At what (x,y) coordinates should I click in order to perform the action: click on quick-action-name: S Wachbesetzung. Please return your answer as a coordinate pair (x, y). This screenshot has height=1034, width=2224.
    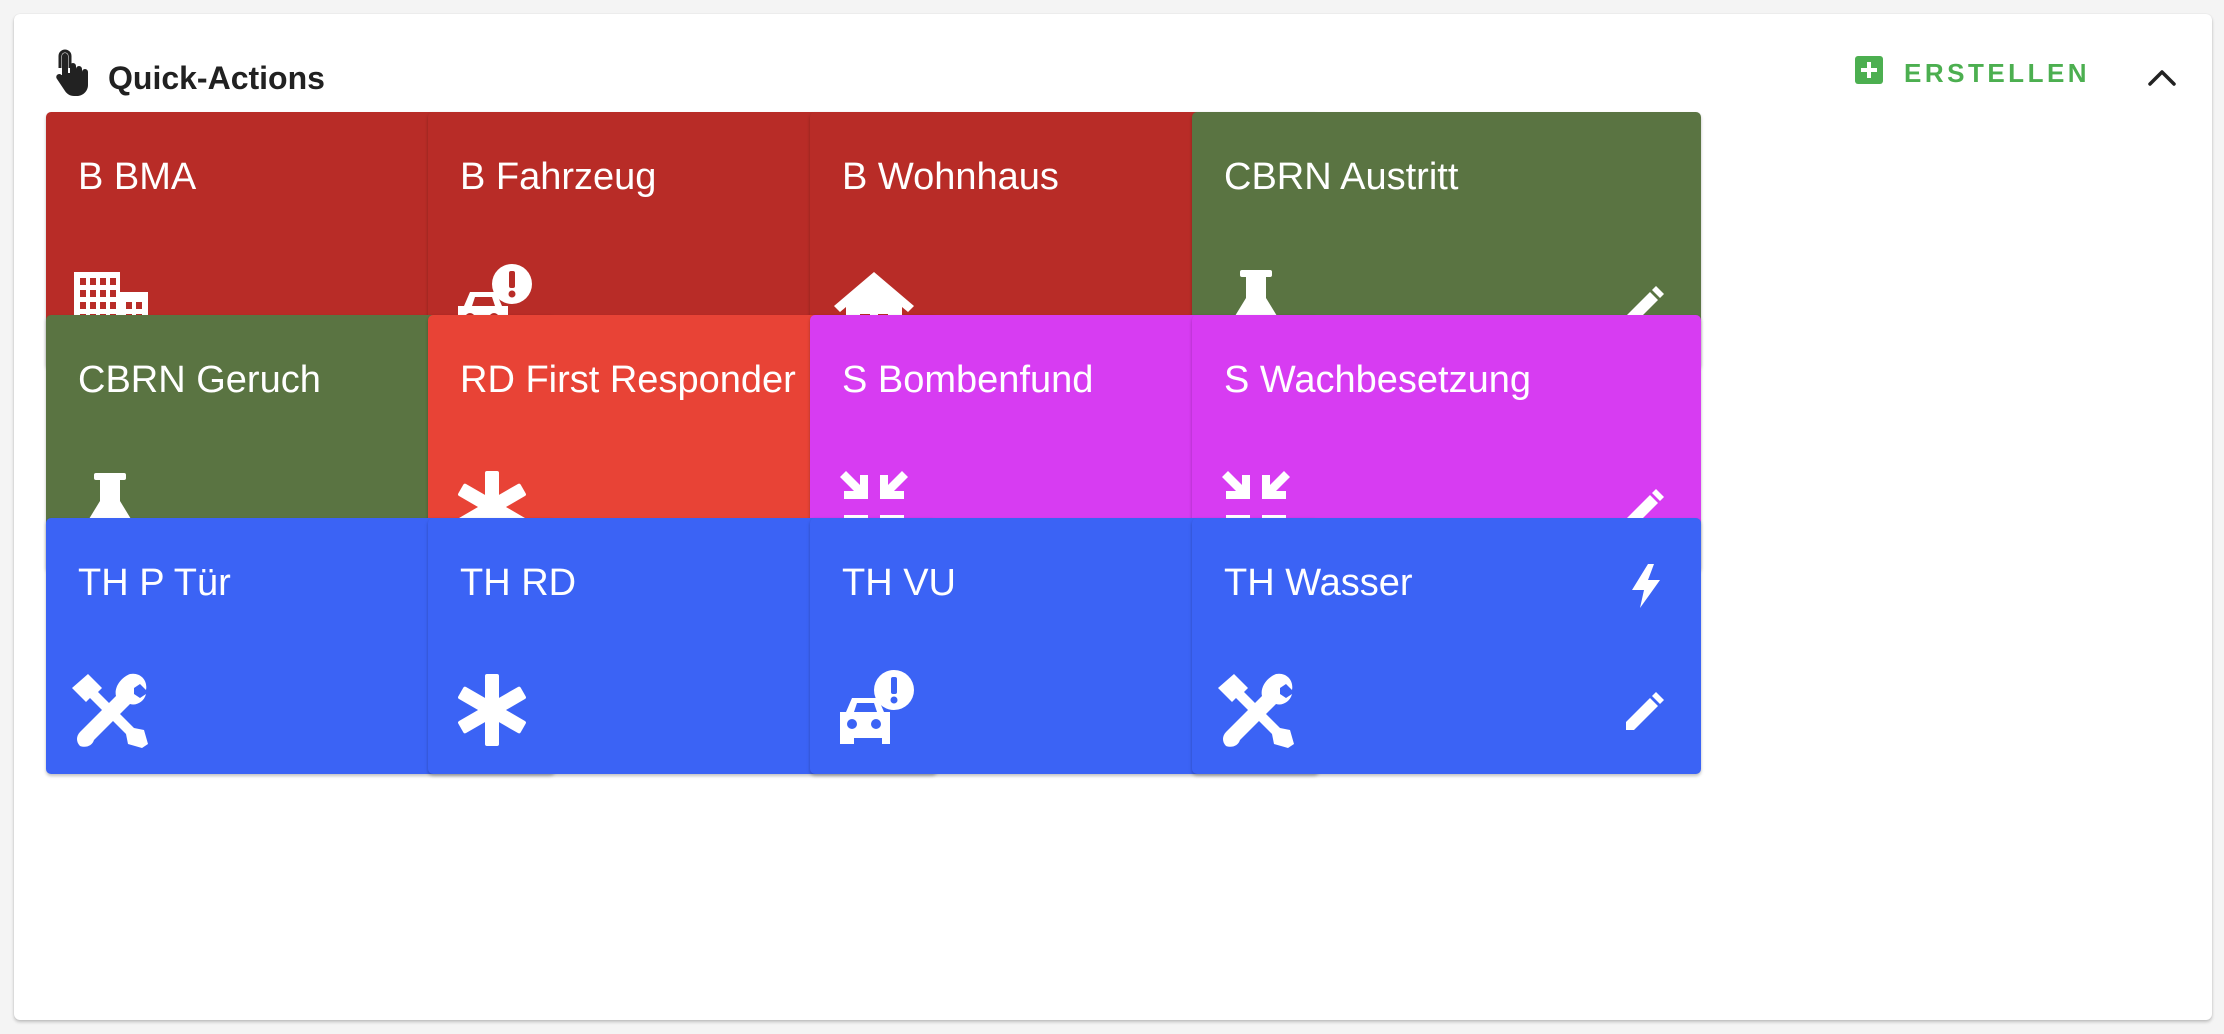
    Looking at the image, I should click on (1377, 380).